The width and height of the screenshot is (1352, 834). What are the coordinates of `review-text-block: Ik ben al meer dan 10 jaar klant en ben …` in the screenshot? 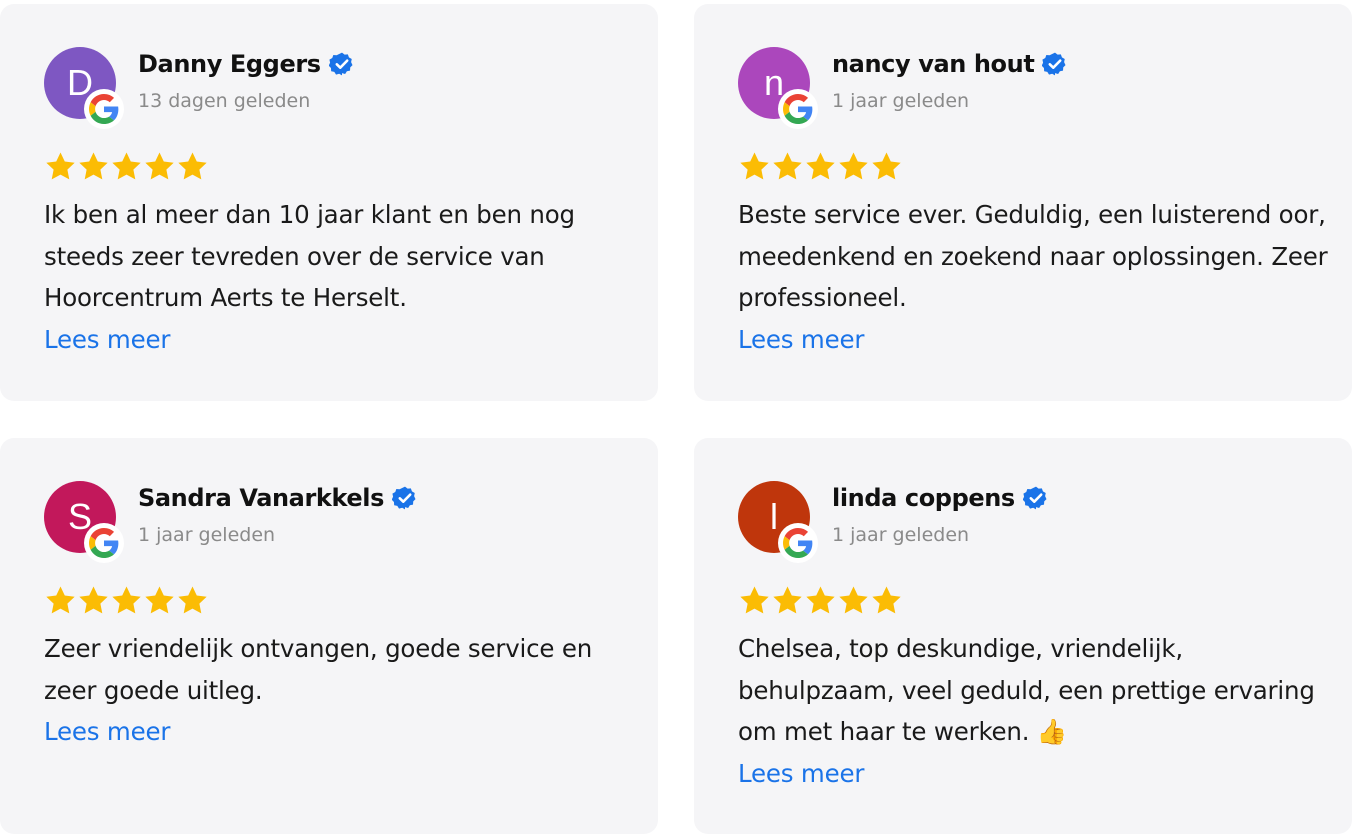 It's located at (339, 277).